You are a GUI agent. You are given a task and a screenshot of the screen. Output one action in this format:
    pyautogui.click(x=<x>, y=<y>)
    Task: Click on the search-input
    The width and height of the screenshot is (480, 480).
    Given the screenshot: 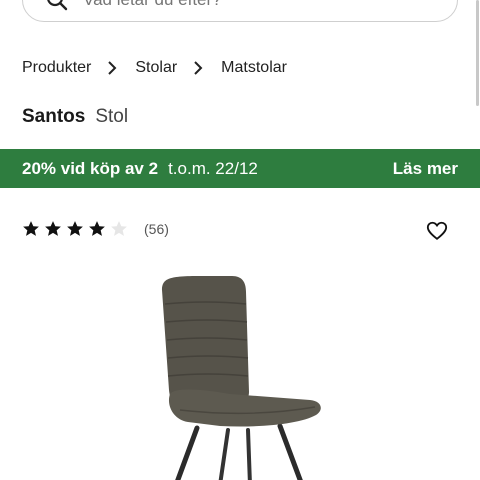 What is the action you would take?
    pyautogui.click(x=253, y=5)
    